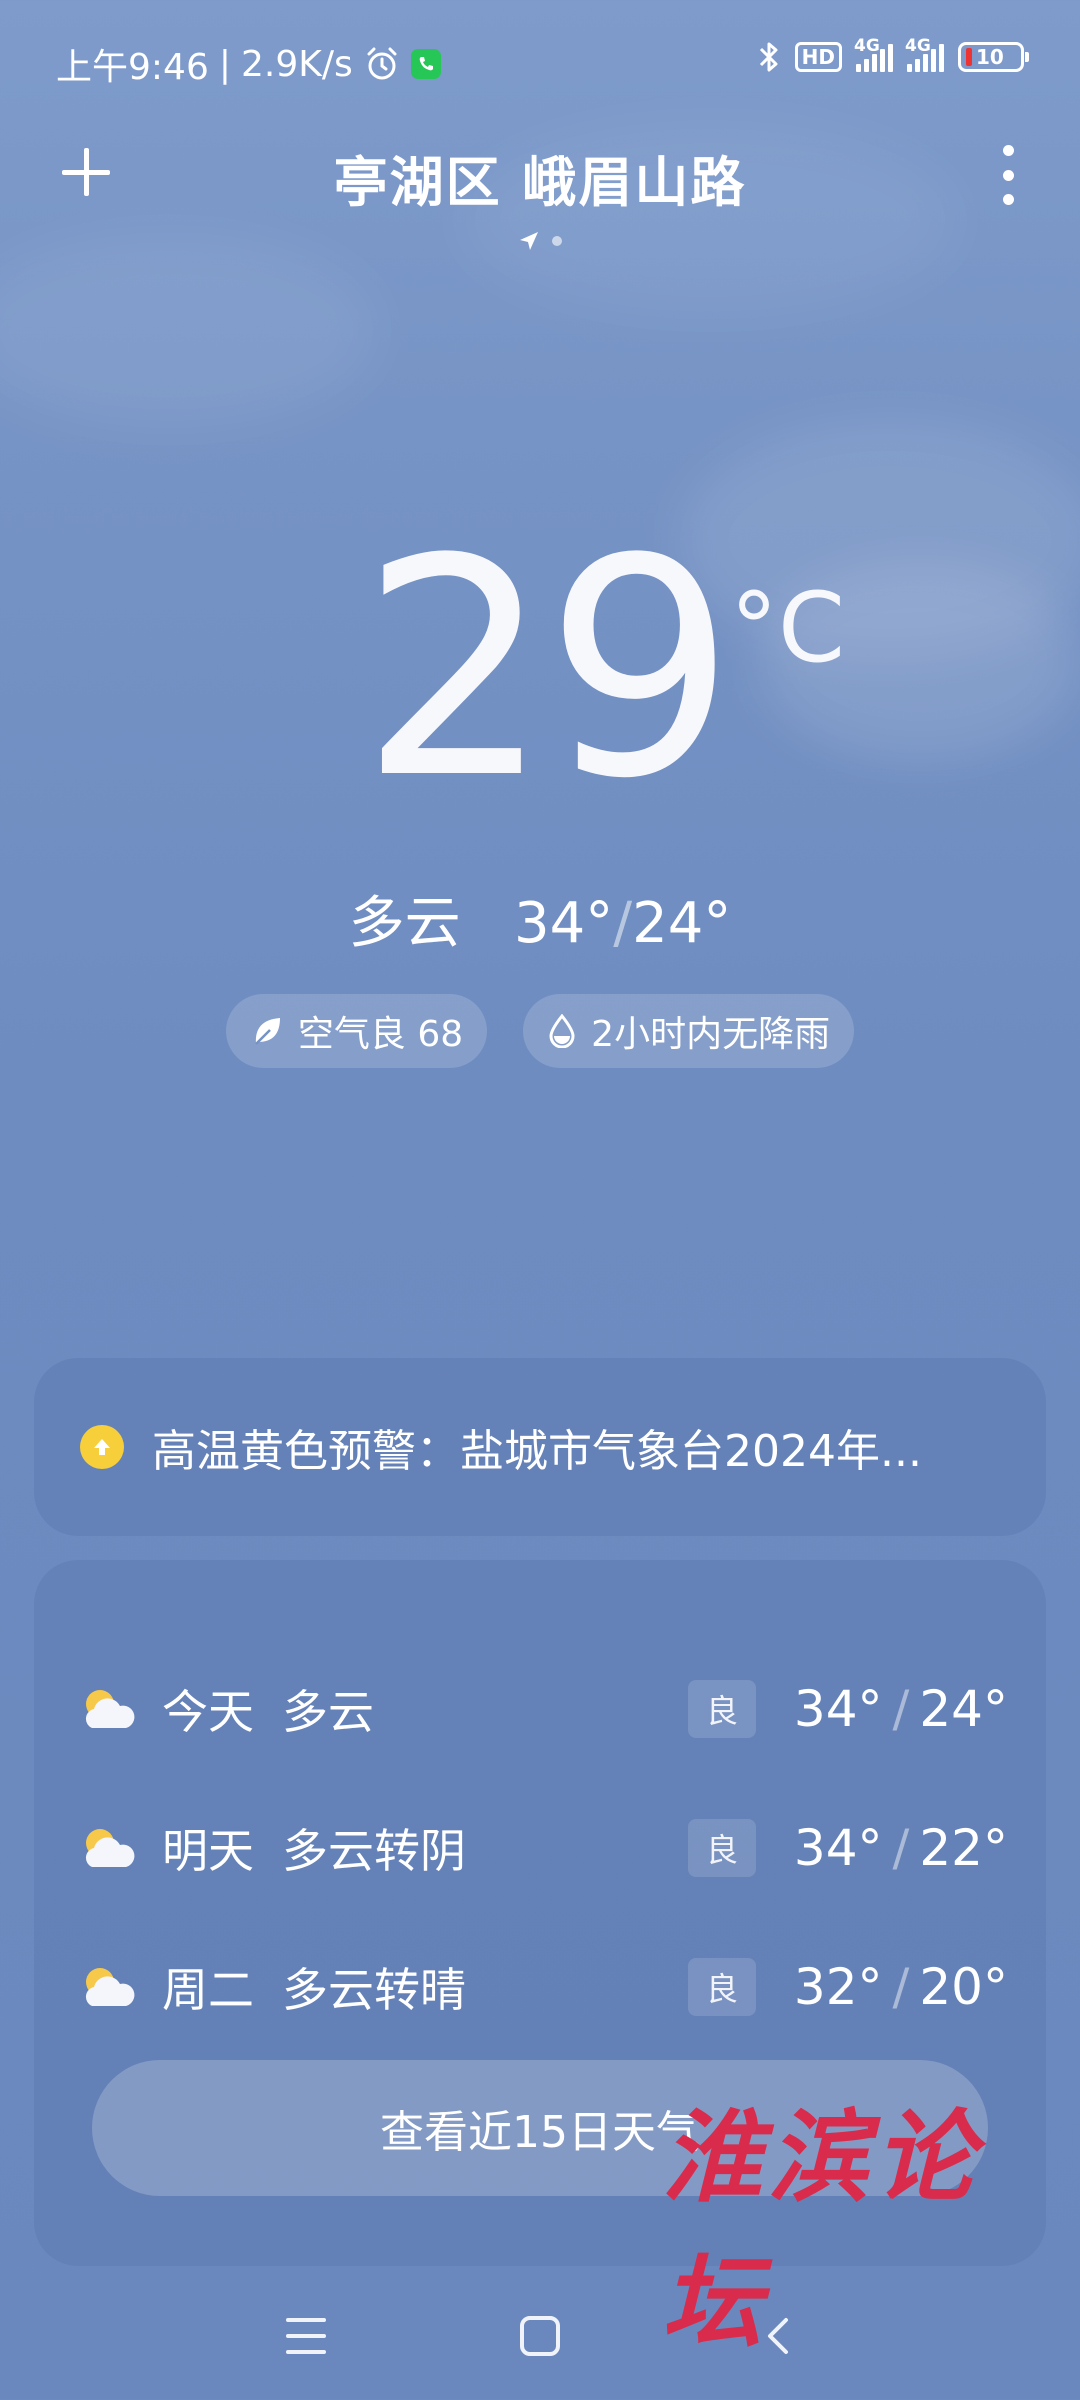 The height and width of the screenshot is (2400, 1080). I want to click on back-button, so click(778, 2336).